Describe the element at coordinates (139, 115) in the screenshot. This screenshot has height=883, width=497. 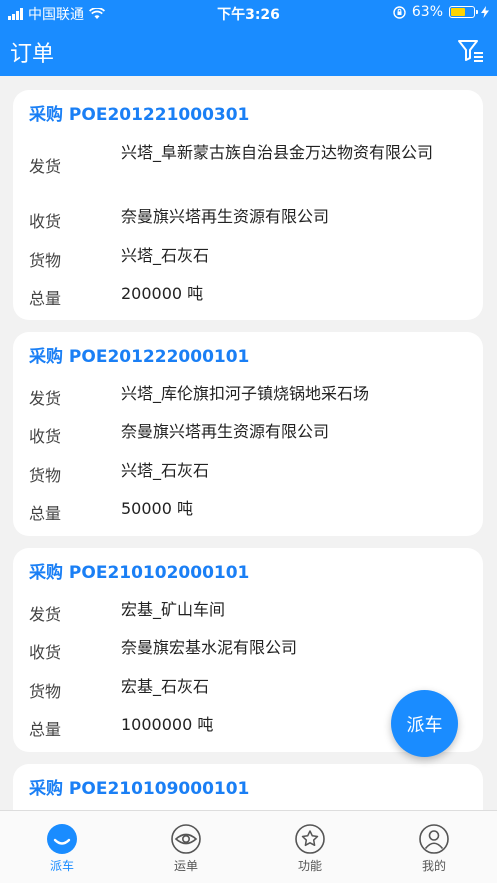
I see `order-title: 采购 POE201221000301` at that location.